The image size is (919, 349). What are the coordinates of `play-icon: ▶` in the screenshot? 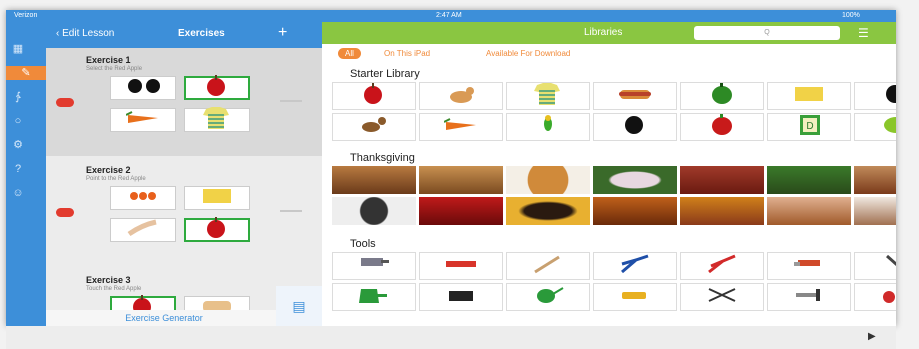 It's located at (872, 336).